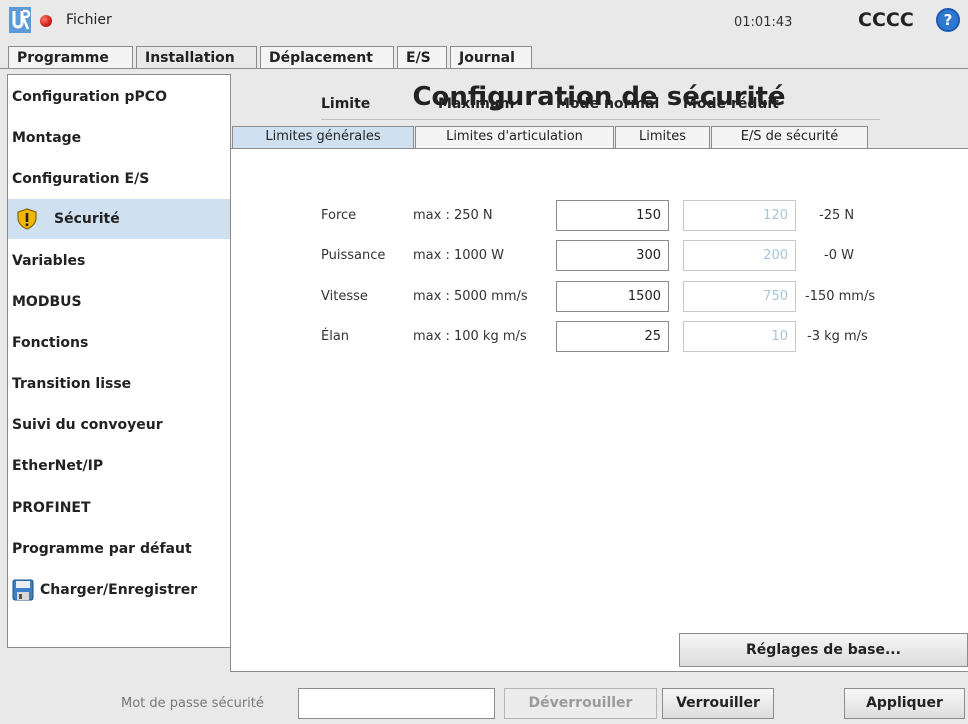 This screenshot has height=724, width=968. What do you see at coordinates (491, 57) in the screenshot?
I see `tab-journal: Journal` at bounding box center [491, 57].